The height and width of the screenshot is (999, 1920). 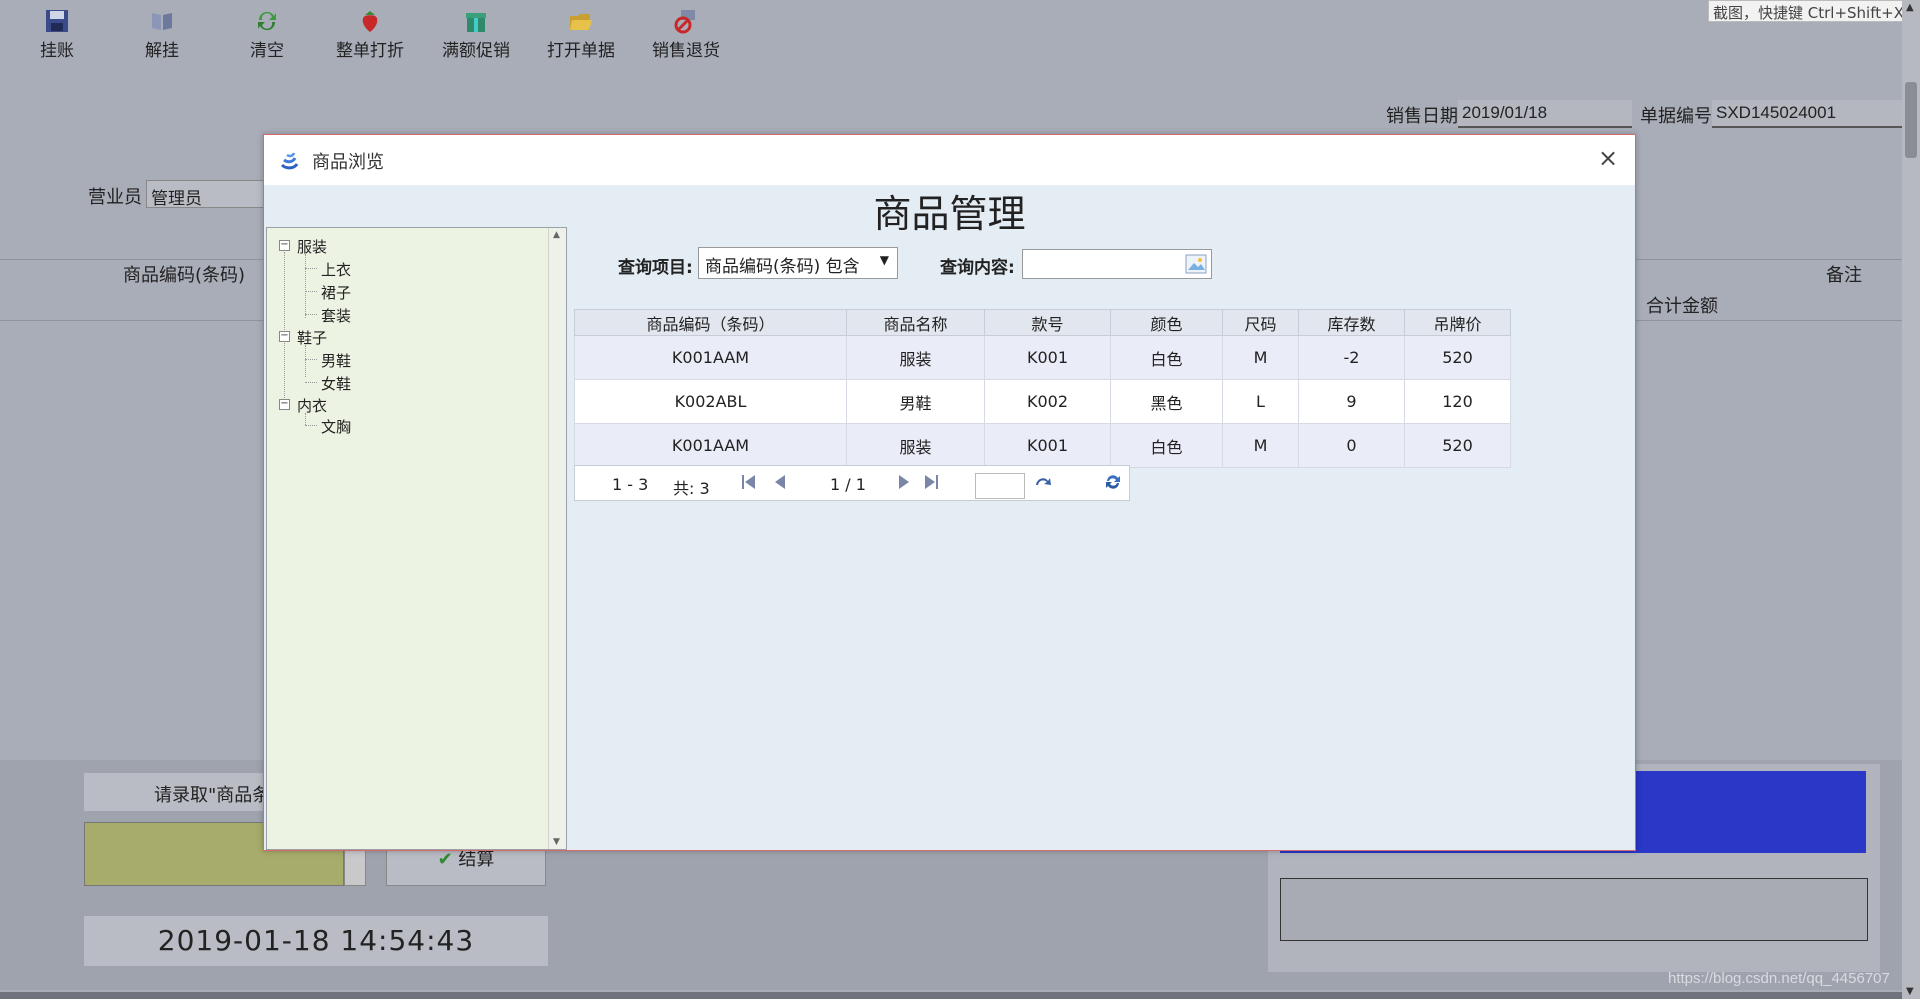 What do you see at coordinates (655, 268) in the screenshot?
I see `query-item-label: 查询项目:` at bounding box center [655, 268].